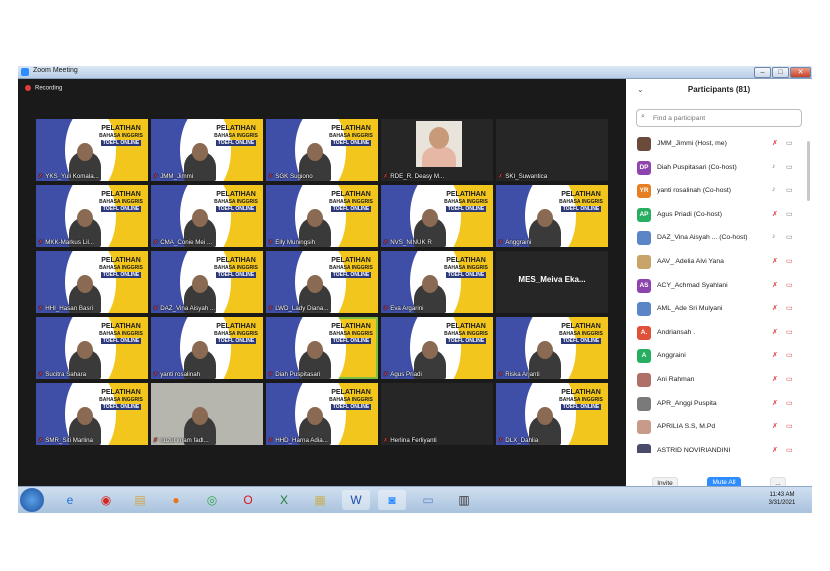 Image resolution: width=830 pixels, height=571 pixels. Describe the element at coordinates (716, 145) in the screenshot. I see `participant-row: JMM_Jimmi (Host, me) ✗ ▭` at that location.